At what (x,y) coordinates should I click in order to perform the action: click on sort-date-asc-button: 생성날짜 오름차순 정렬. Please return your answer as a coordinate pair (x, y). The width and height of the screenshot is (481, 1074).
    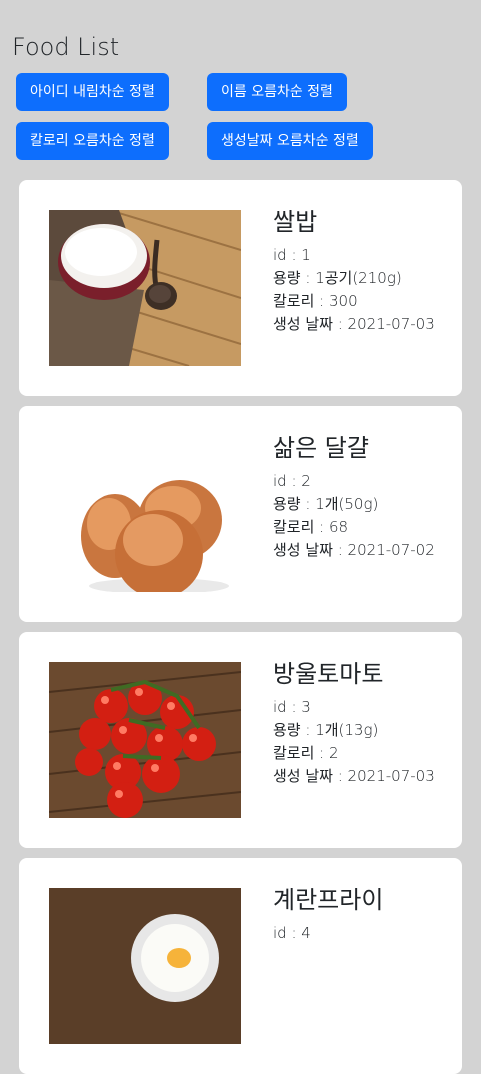
    Looking at the image, I should click on (290, 141).